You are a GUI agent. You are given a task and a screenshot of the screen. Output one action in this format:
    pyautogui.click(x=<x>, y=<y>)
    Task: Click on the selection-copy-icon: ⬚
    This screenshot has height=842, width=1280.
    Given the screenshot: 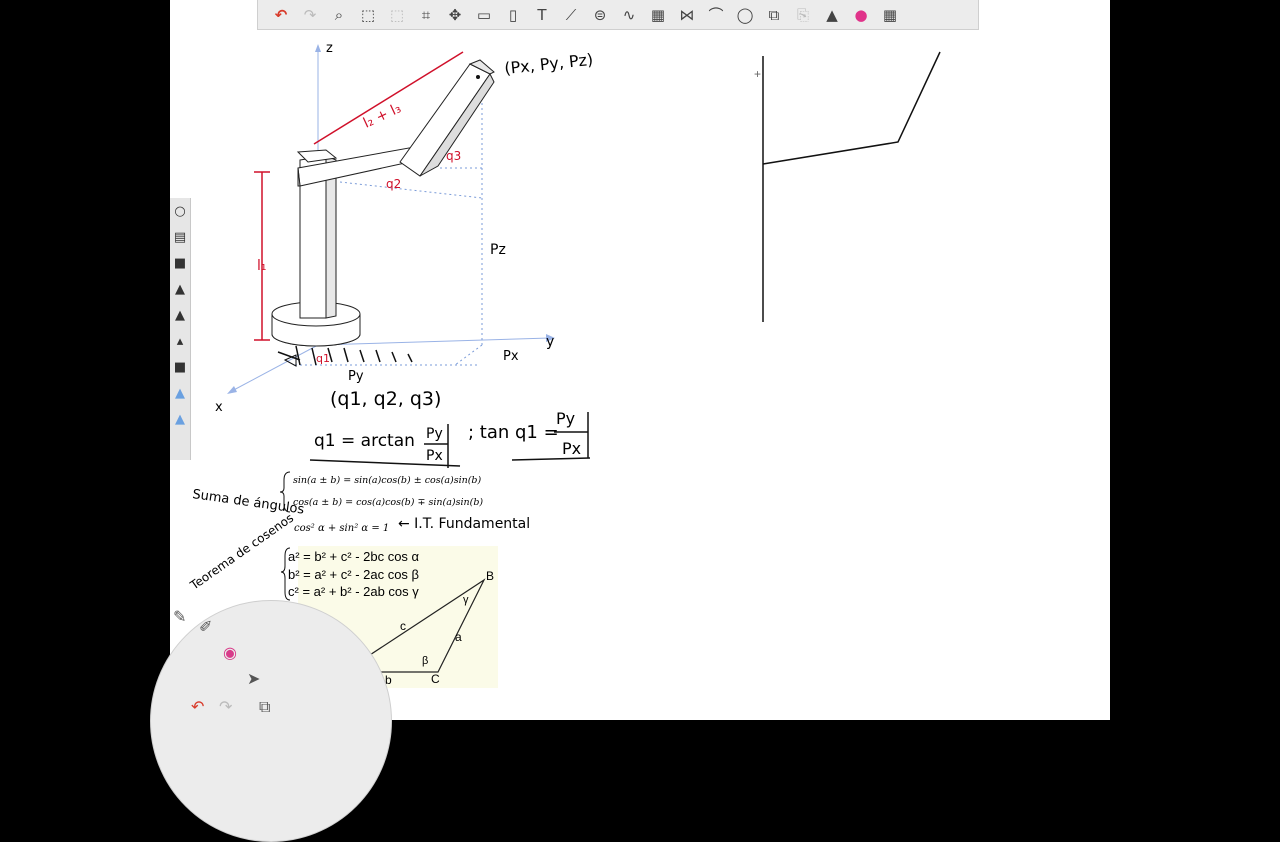 What is the action you would take?
    pyautogui.click(x=397, y=15)
    